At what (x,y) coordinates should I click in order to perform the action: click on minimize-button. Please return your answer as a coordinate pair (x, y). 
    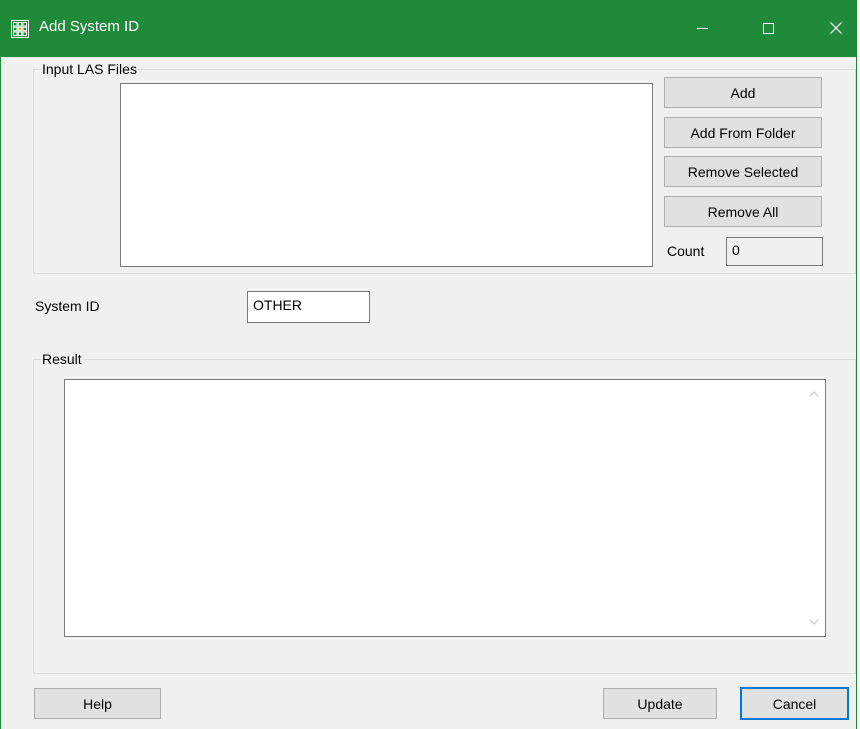
    Looking at the image, I should click on (702, 28).